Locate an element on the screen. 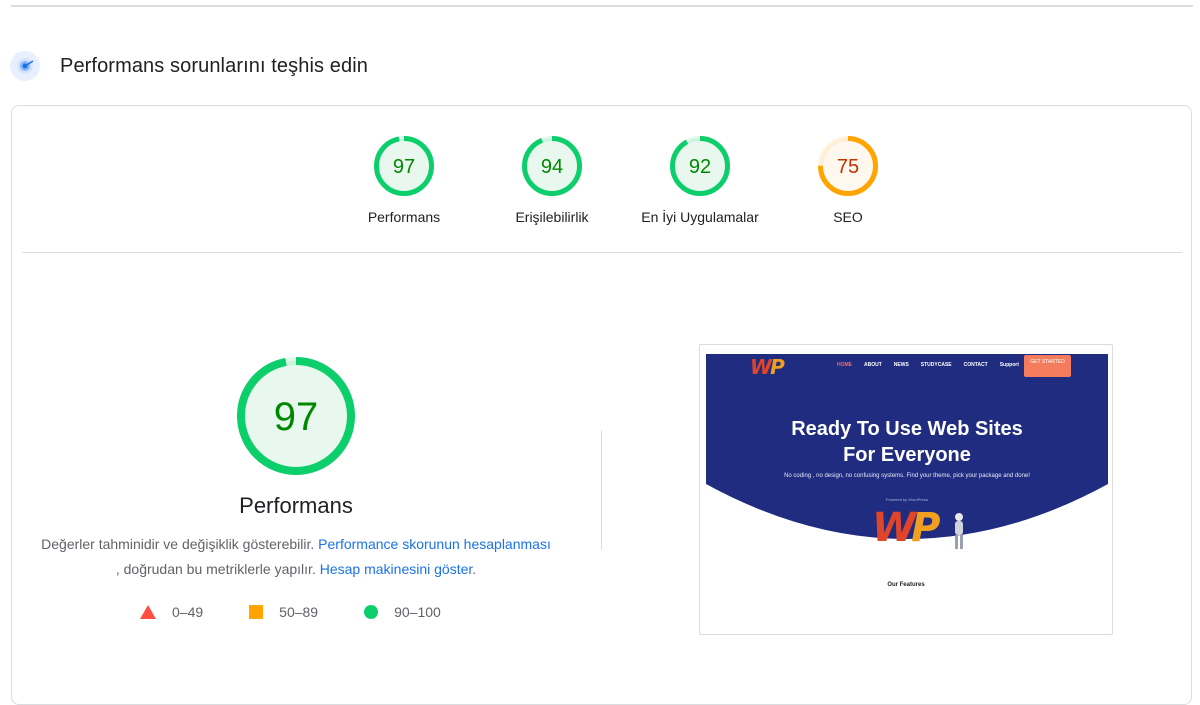 The image size is (1200, 705). circle-icon is located at coordinates (371, 612).